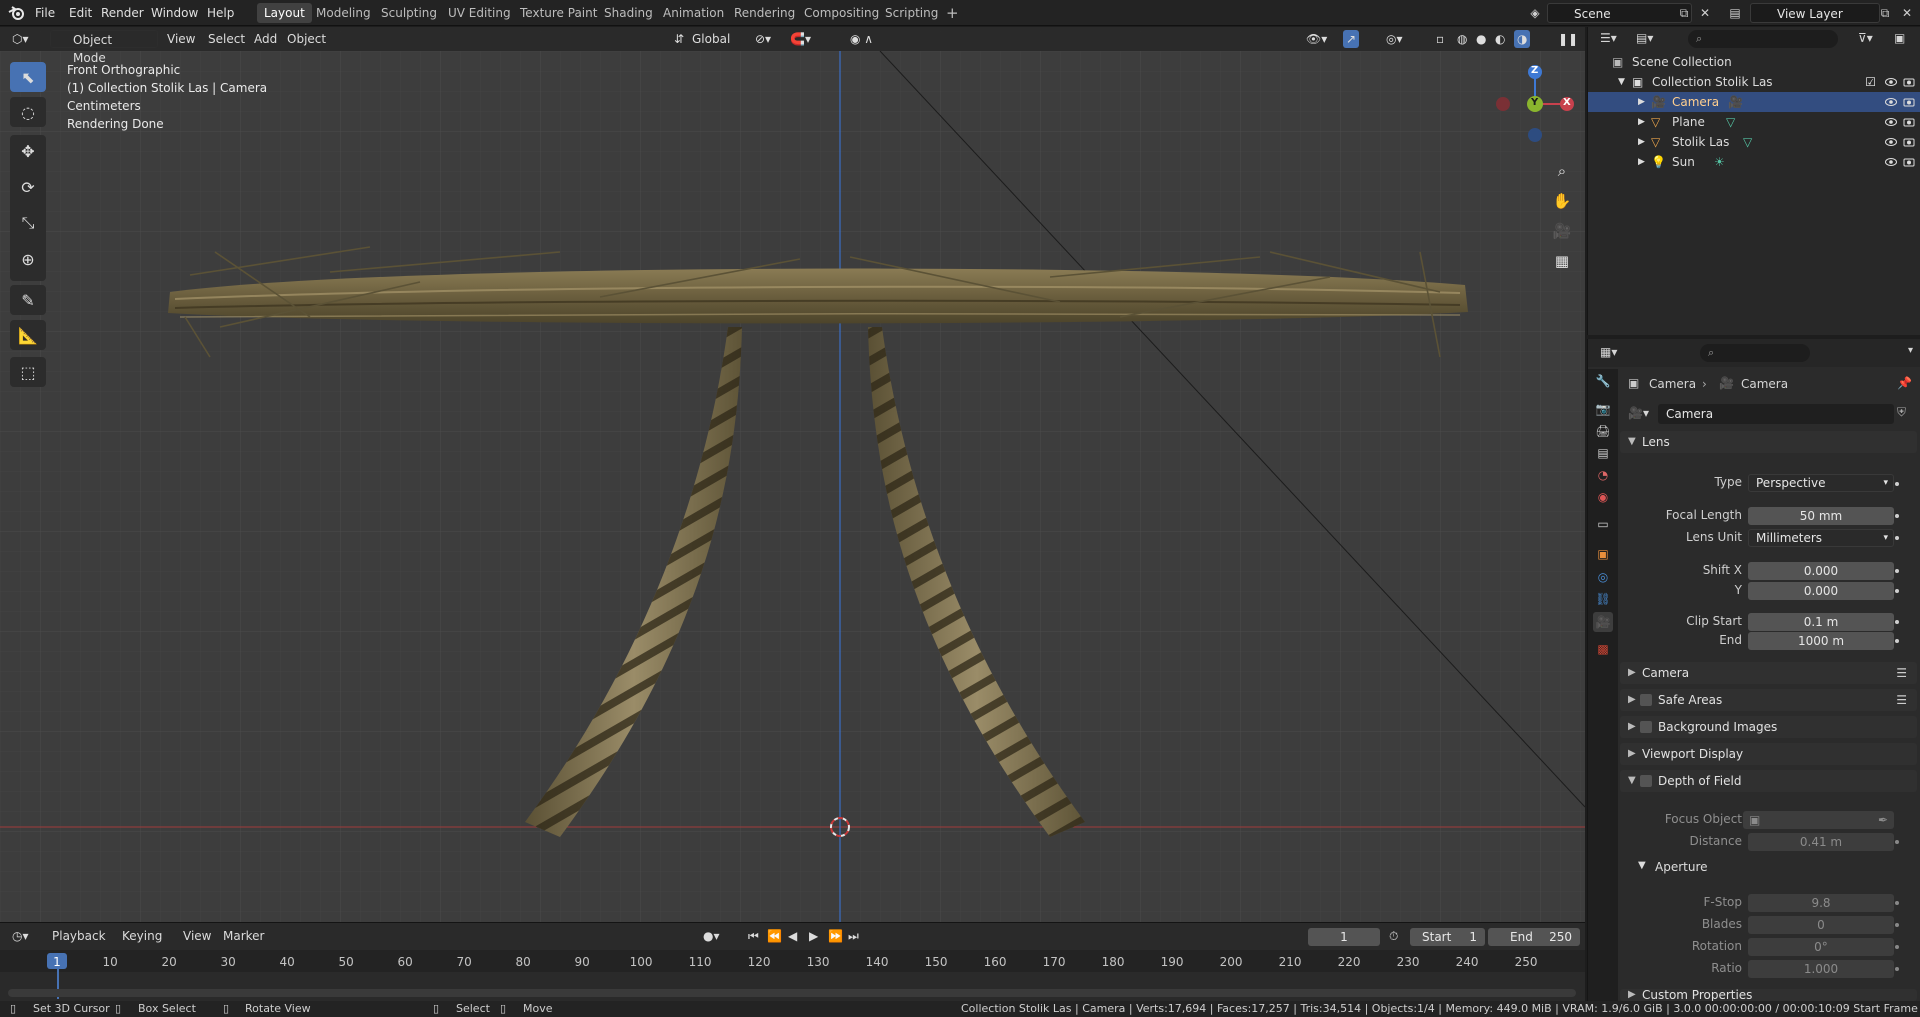  I want to click on record-keyframe-icon: ●▾, so click(711, 936).